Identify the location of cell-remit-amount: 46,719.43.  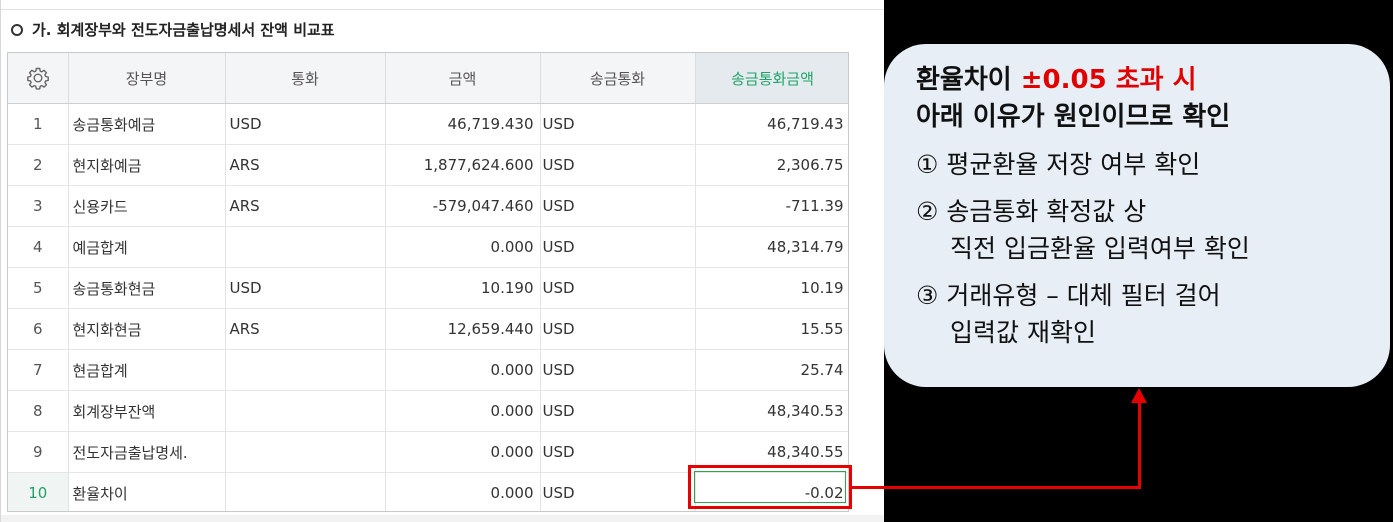
(771, 124).